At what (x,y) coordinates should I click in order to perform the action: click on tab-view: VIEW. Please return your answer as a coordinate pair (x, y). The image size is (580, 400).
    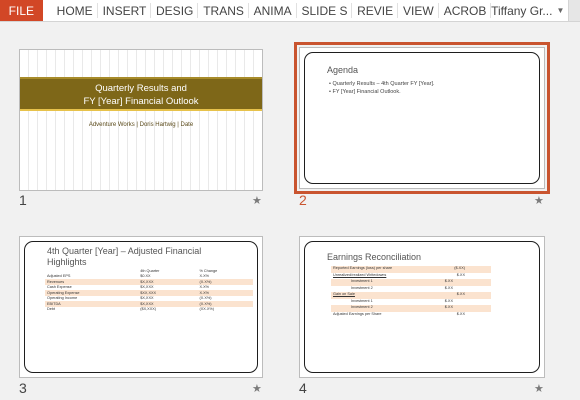
    Looking at the image, I should click on (418, 10).